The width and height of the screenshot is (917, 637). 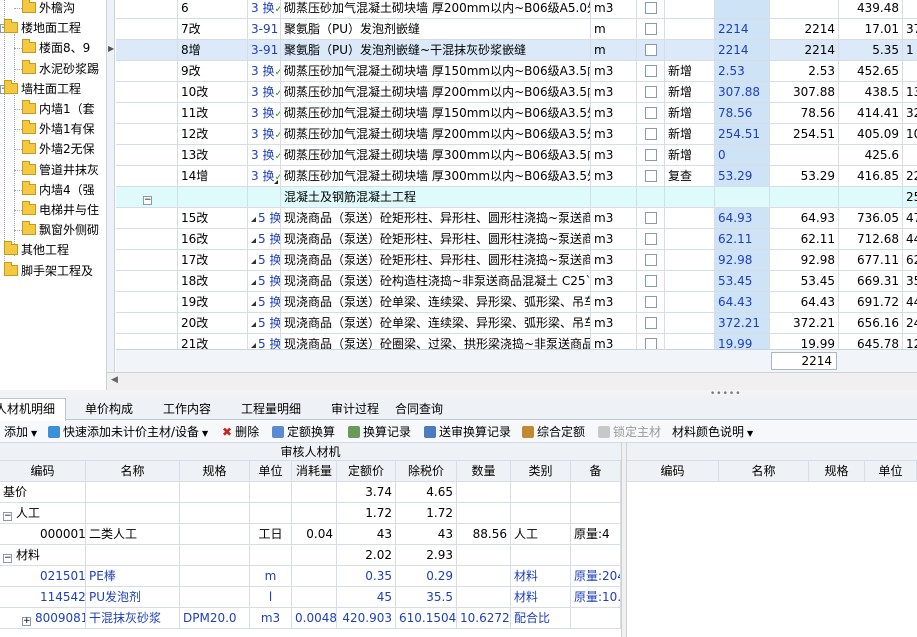 What do you see at coordinates (419, 409) in the screenshot?
I see `tab-5: 合同查询` at bounding box center [419, 409].